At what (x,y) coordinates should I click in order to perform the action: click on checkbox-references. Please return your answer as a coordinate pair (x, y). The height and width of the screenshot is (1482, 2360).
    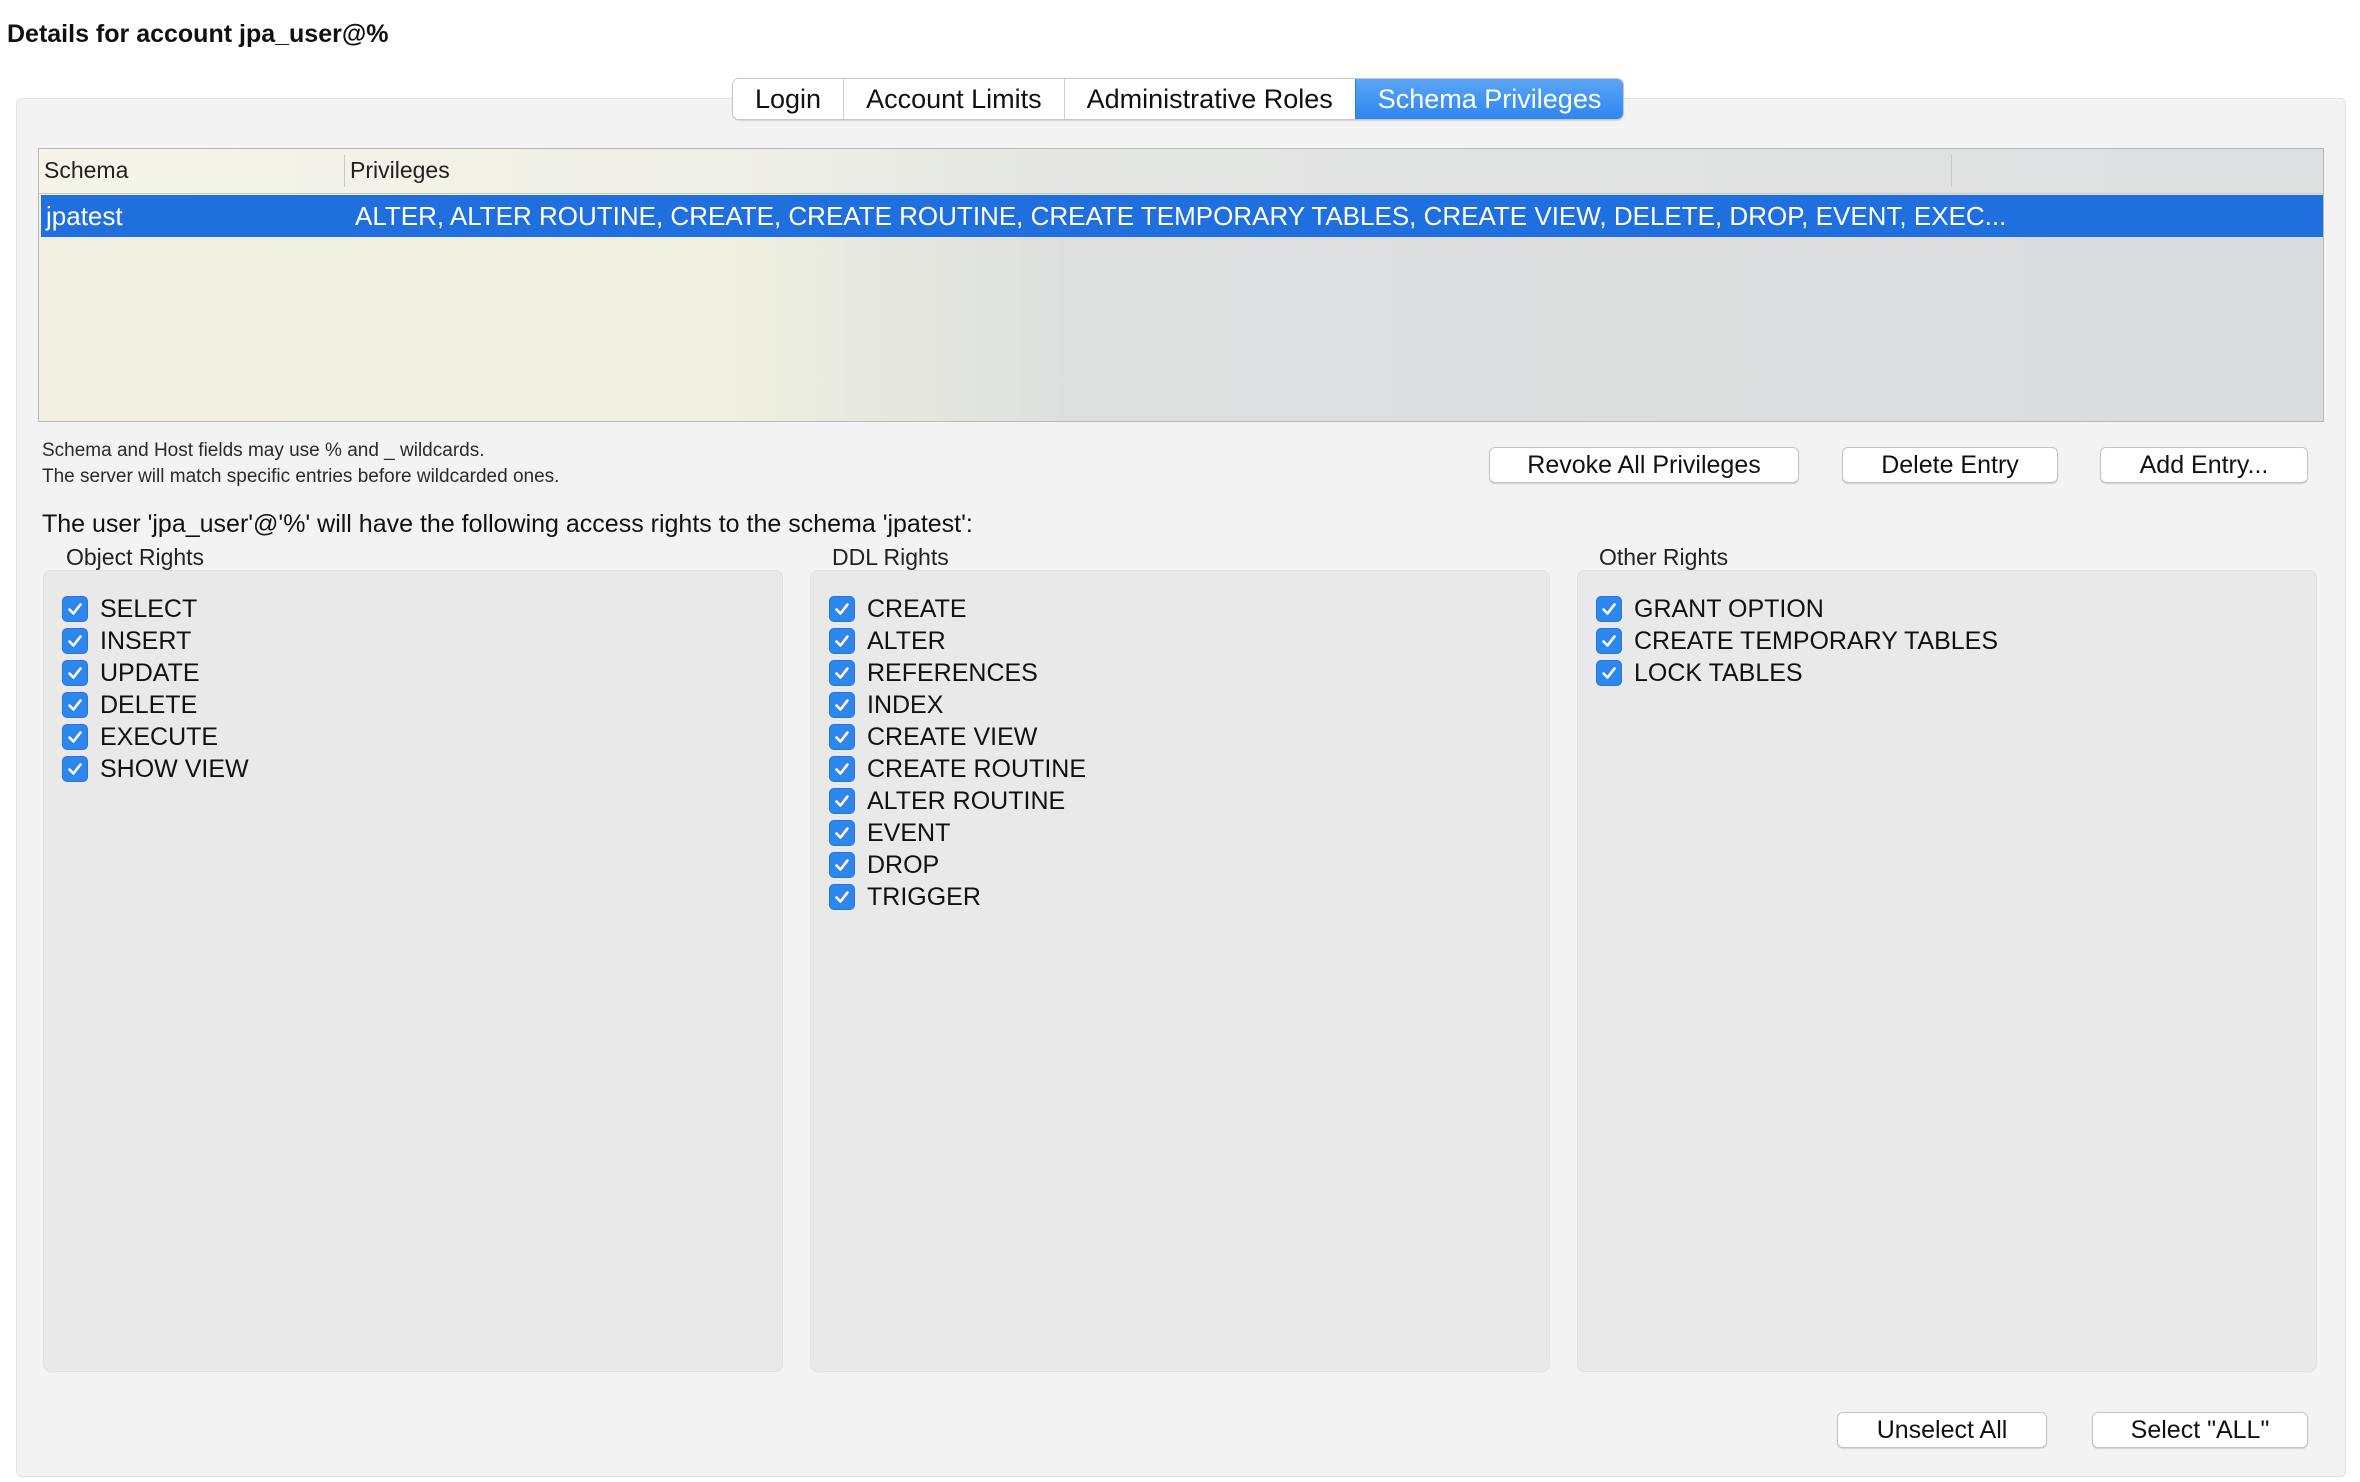
    Looking at the image, I should click on (842, 673).